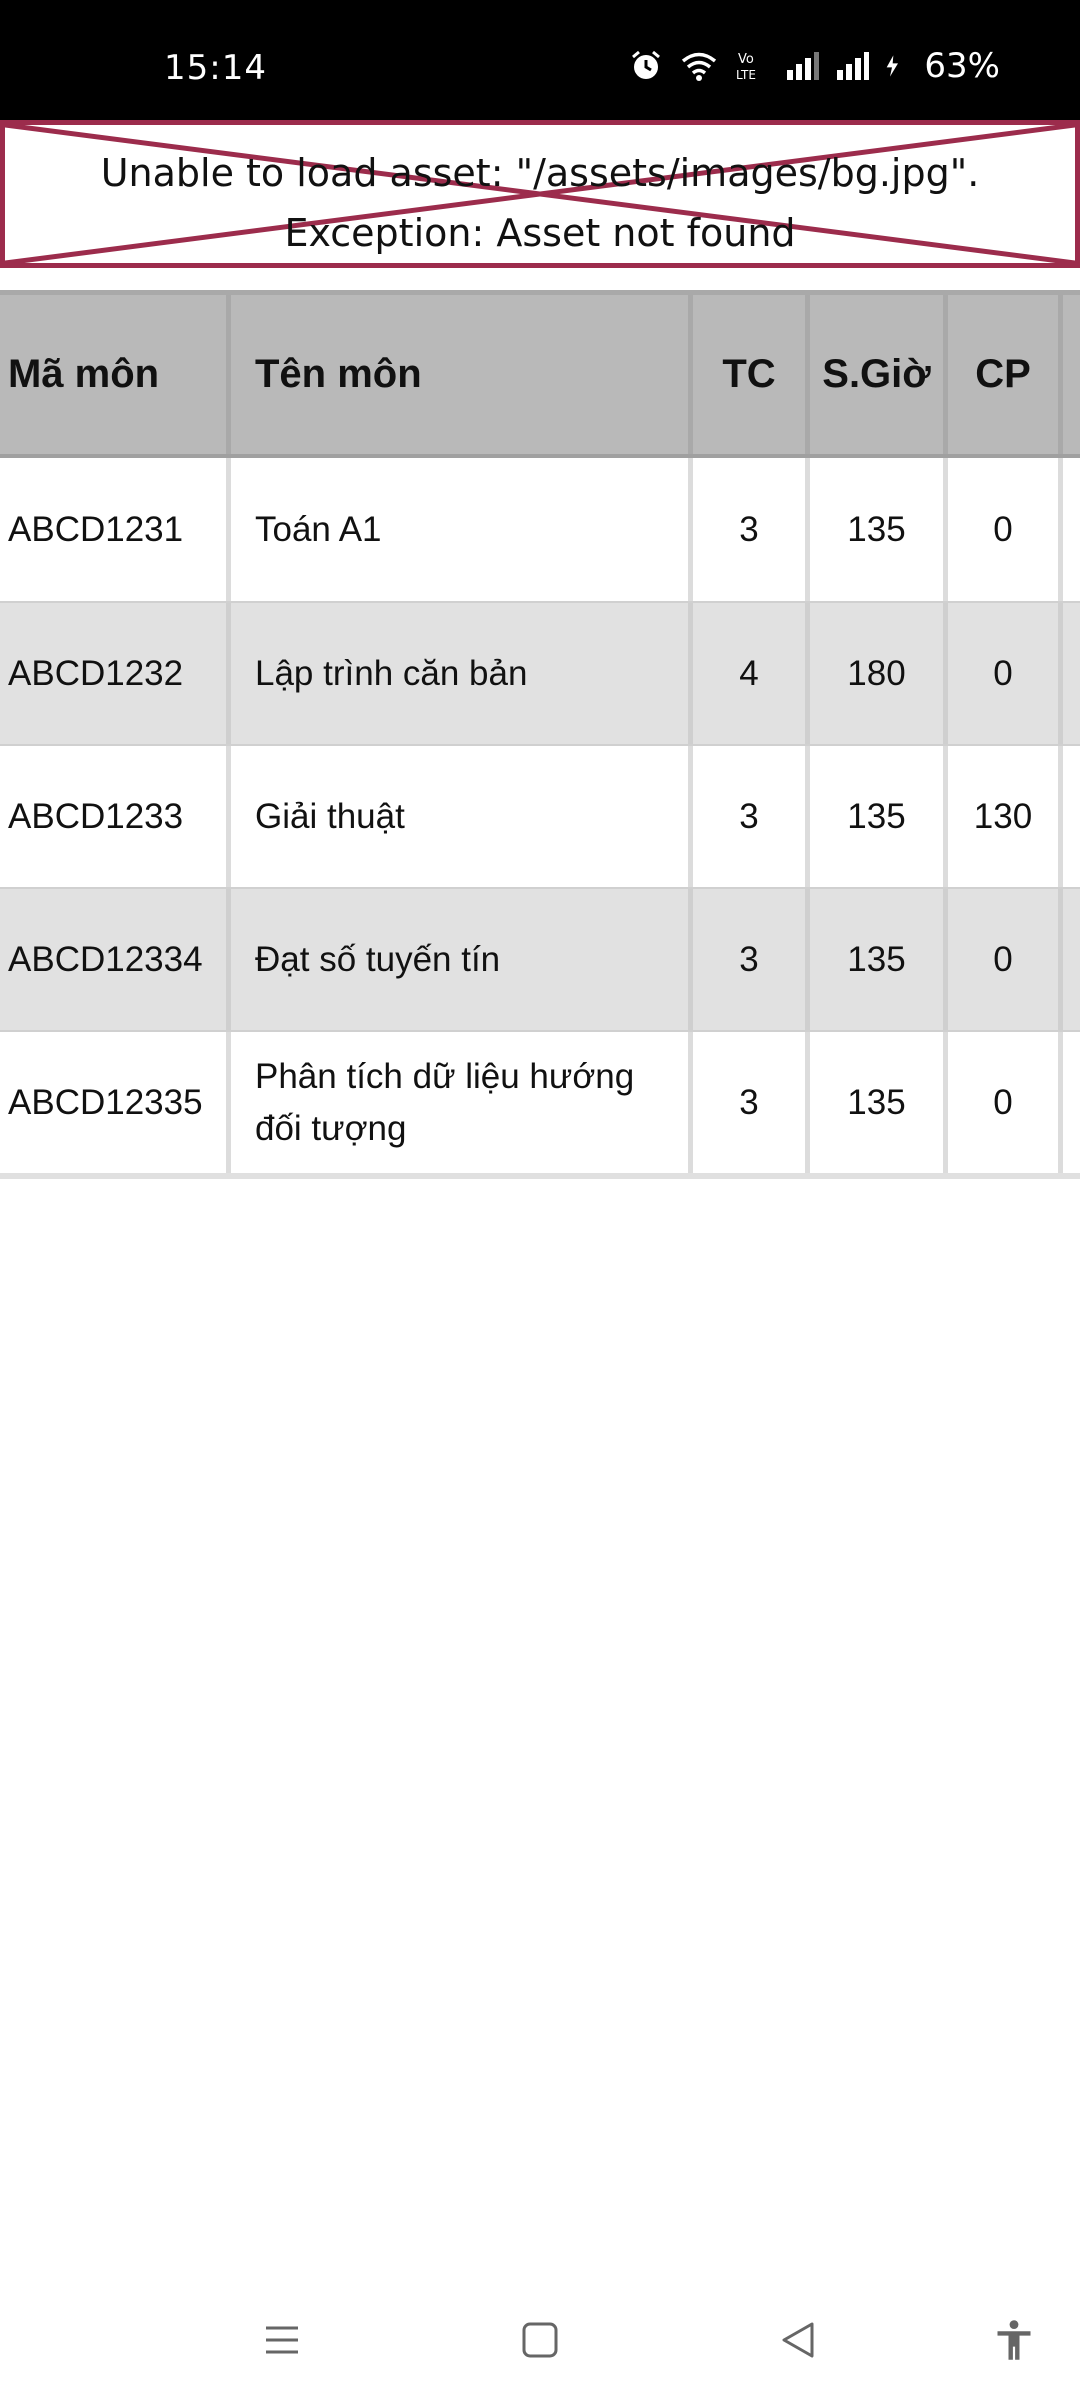 The width and height of the screenshot is (1080, 2400). Describe the element at coordinates (1071, 374) in the screenshot. I see `header-overflow` at that location.